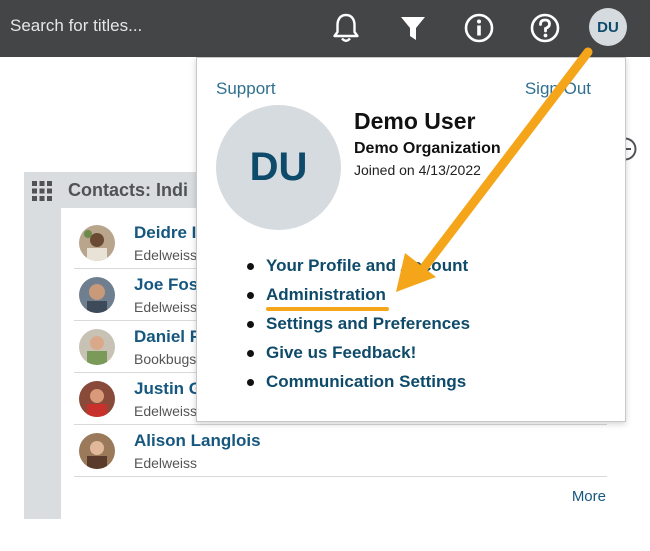 The height and width of the screenshot is (551, 650). What do you see at coordinates (340, 451) in the screenshot?
I see `list-item: Alison Langlois Edelweiss` at bounding box center [340, 451].